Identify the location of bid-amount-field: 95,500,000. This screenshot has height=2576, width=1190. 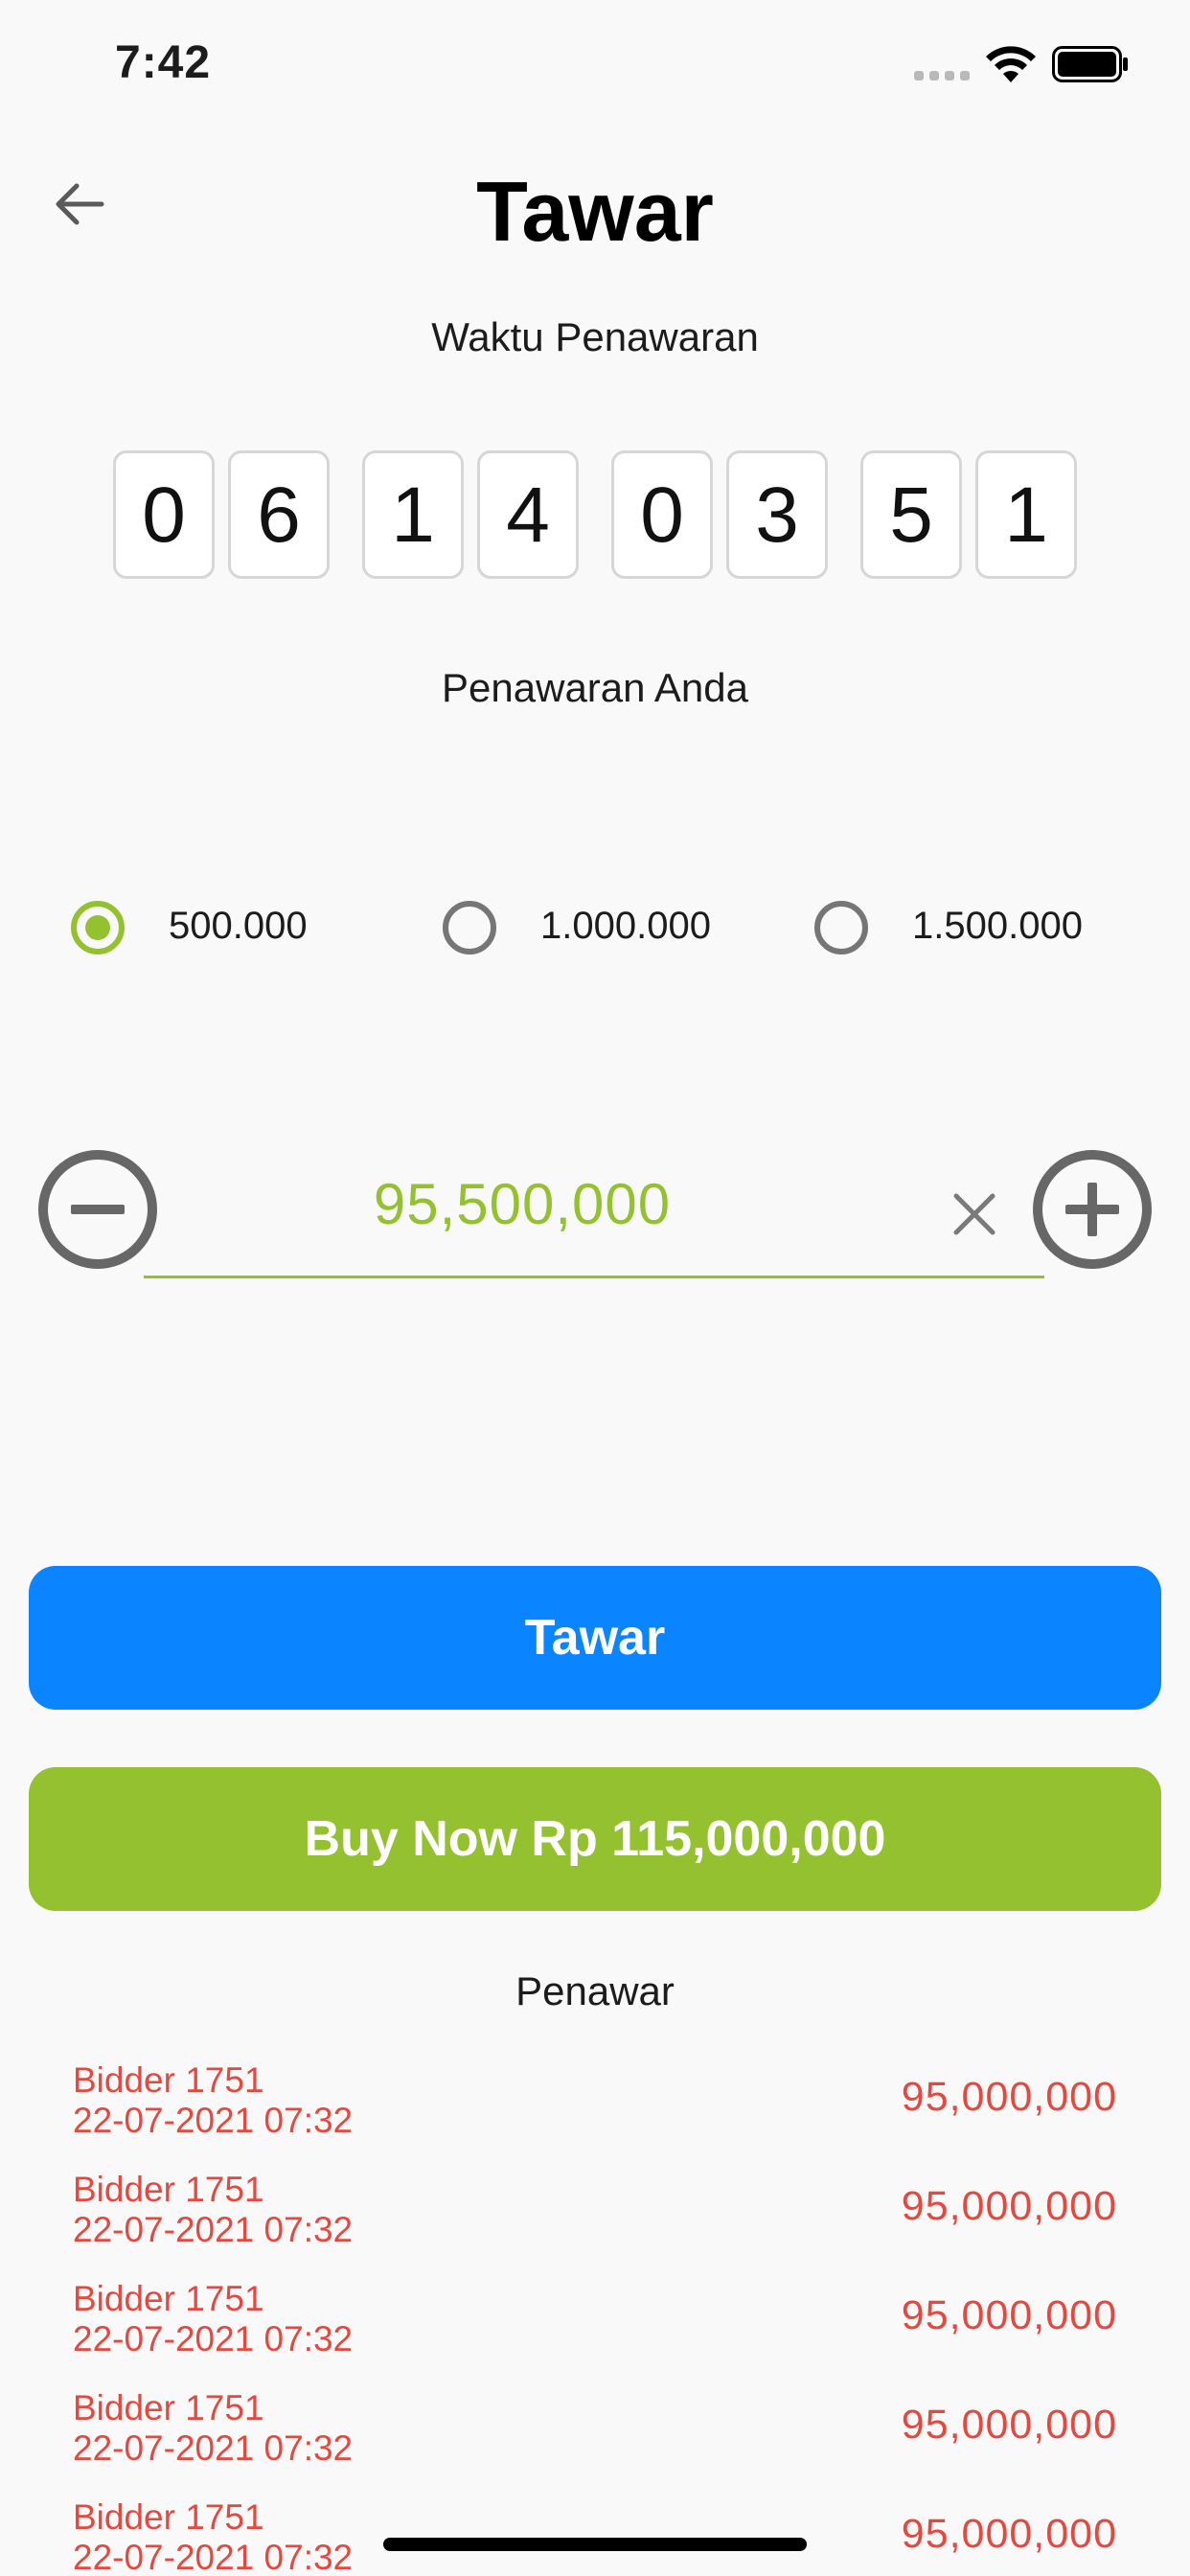
(594, 1209).